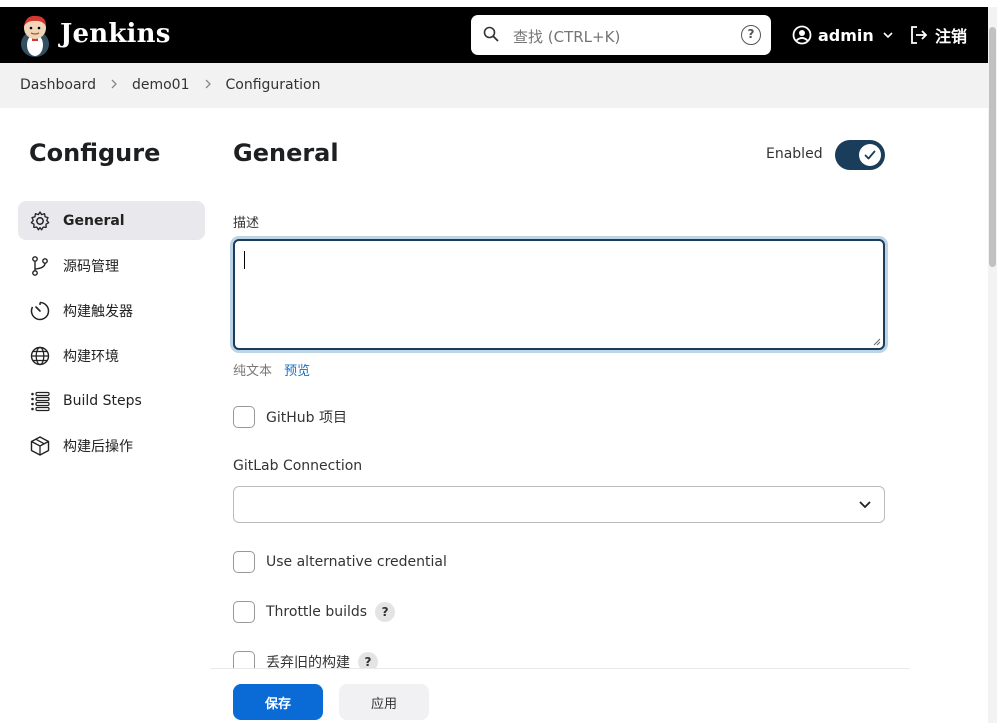 This screenshot has width=997, height=723. I want to click on breadcrumb-configuration: Configuration, so click(273, 85).